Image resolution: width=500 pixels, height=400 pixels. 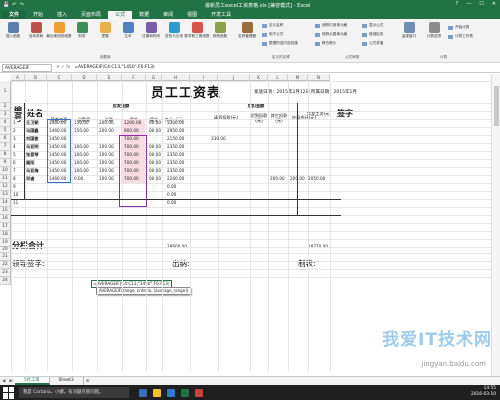 I want to click on calculation-options-button: 计算选项, so click(x=434, y=30).